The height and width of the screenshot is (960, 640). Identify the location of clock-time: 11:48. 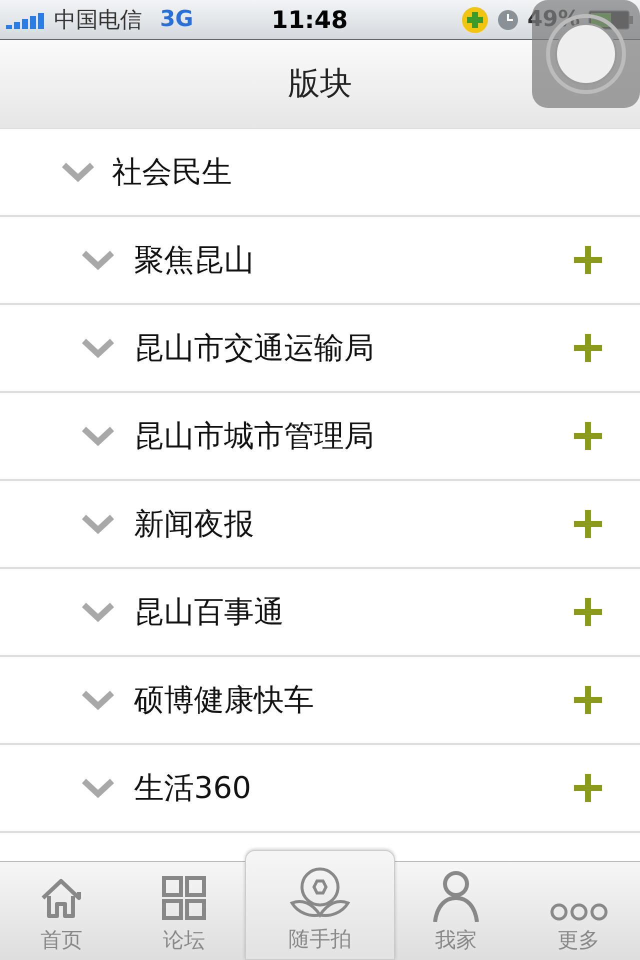
(310, 20).